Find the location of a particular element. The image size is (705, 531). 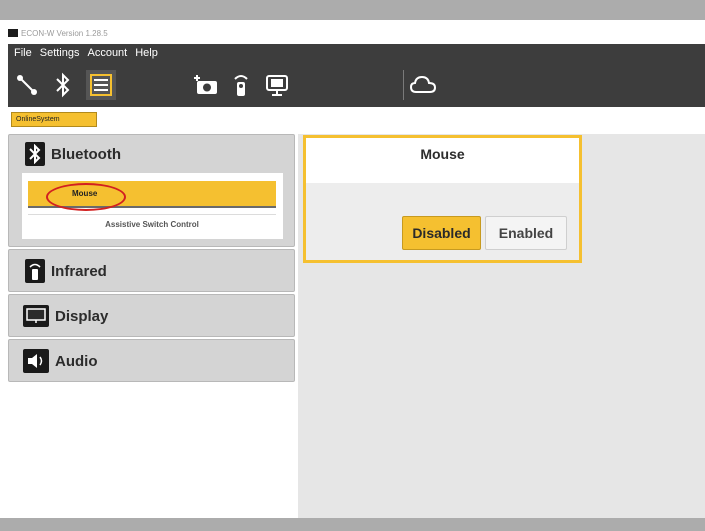

mouse-settings-card: Mouse Disabled Enabled is located at coordinates (442, 199).